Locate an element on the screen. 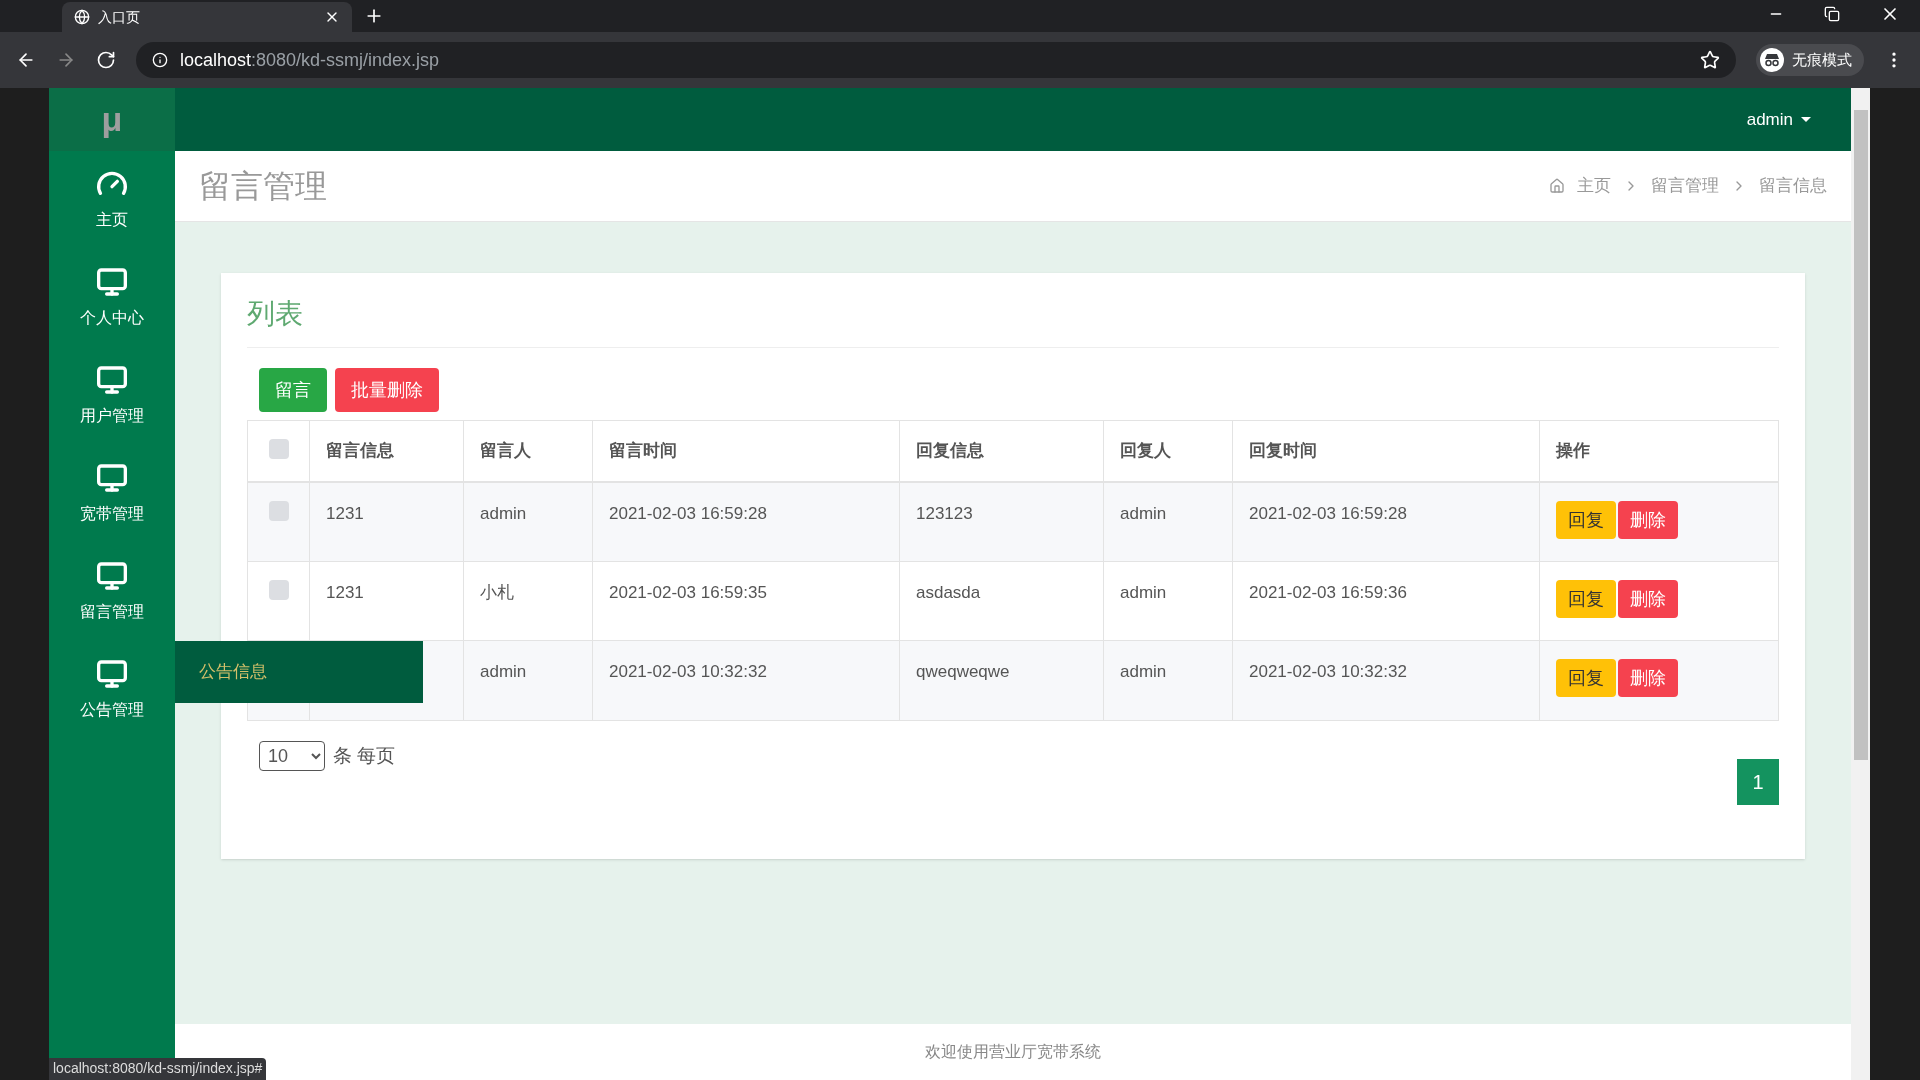 Image resolution: width=1920 pixels, height=1080 pixels. column-header: 回复人 is located at coordinates (1168, 451).